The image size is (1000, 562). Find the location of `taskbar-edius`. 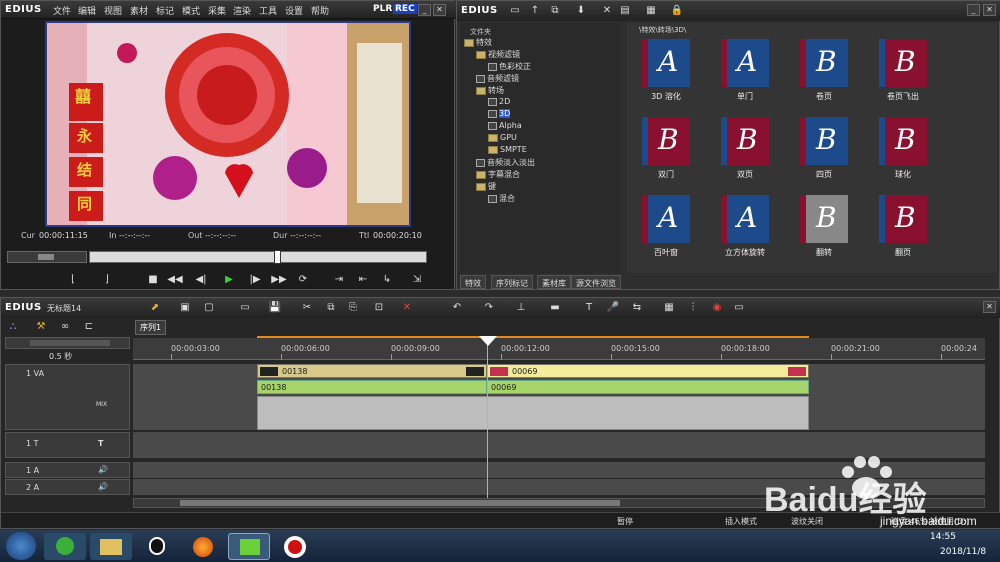

taskbar-edius is located at coordinates (249, 546).